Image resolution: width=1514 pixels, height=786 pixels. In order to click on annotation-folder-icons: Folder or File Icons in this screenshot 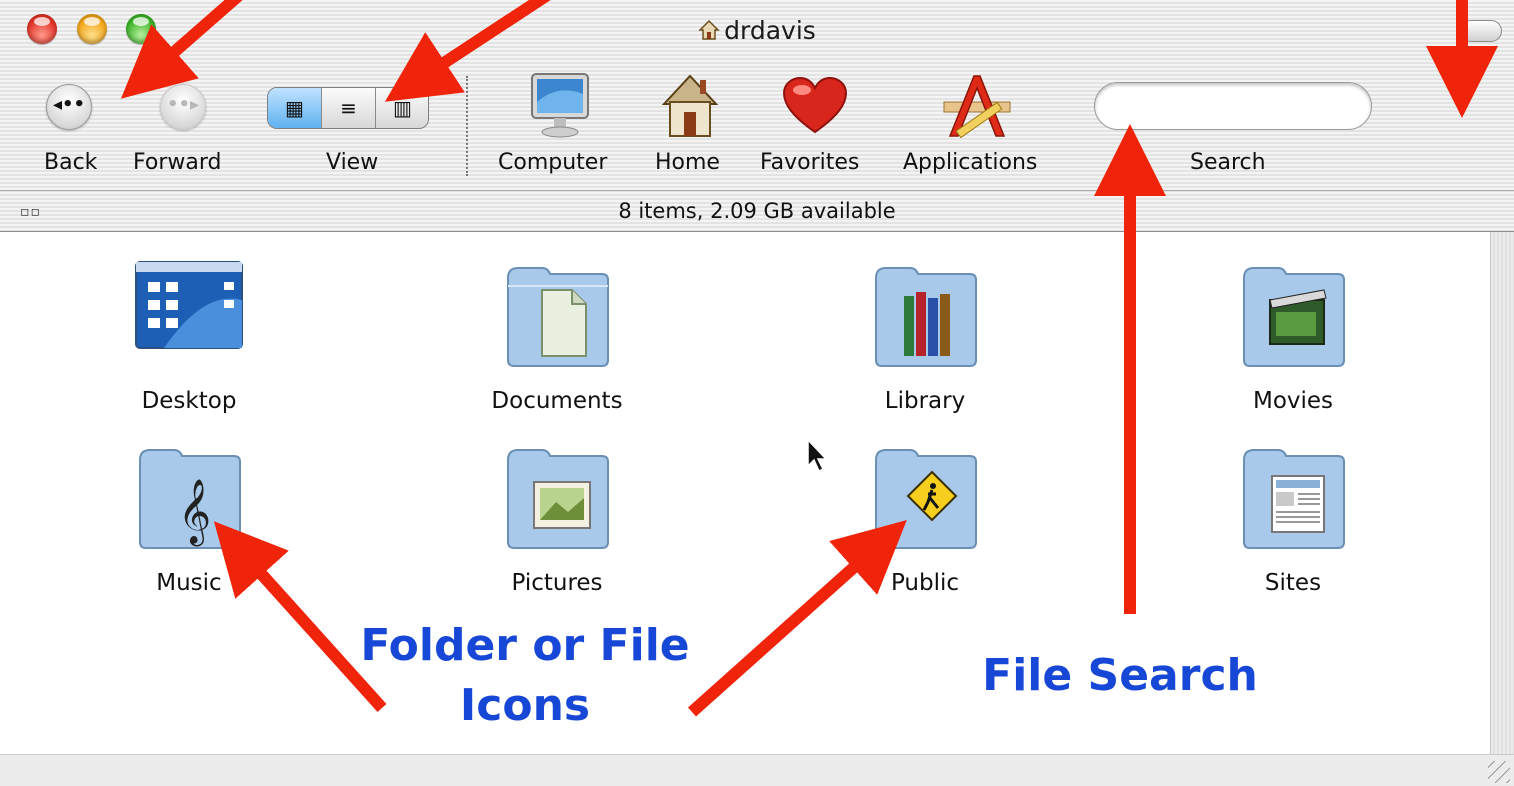, I will do `click(525, 676)`.